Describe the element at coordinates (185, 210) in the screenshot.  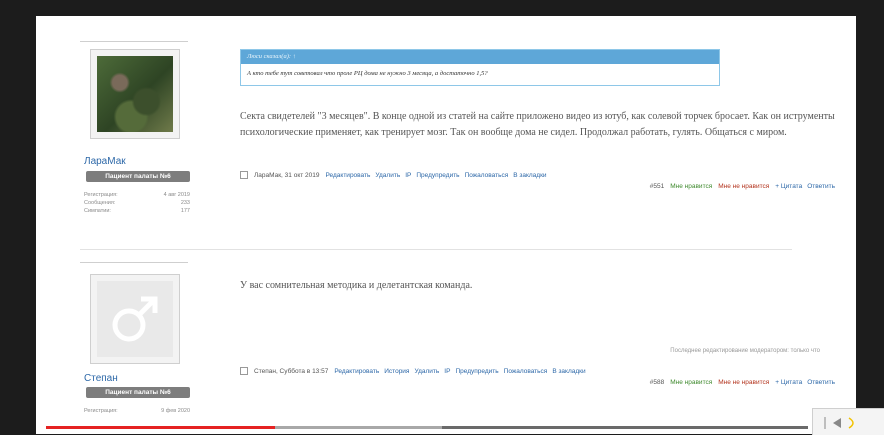
I see `stat-value: 177` at that location.